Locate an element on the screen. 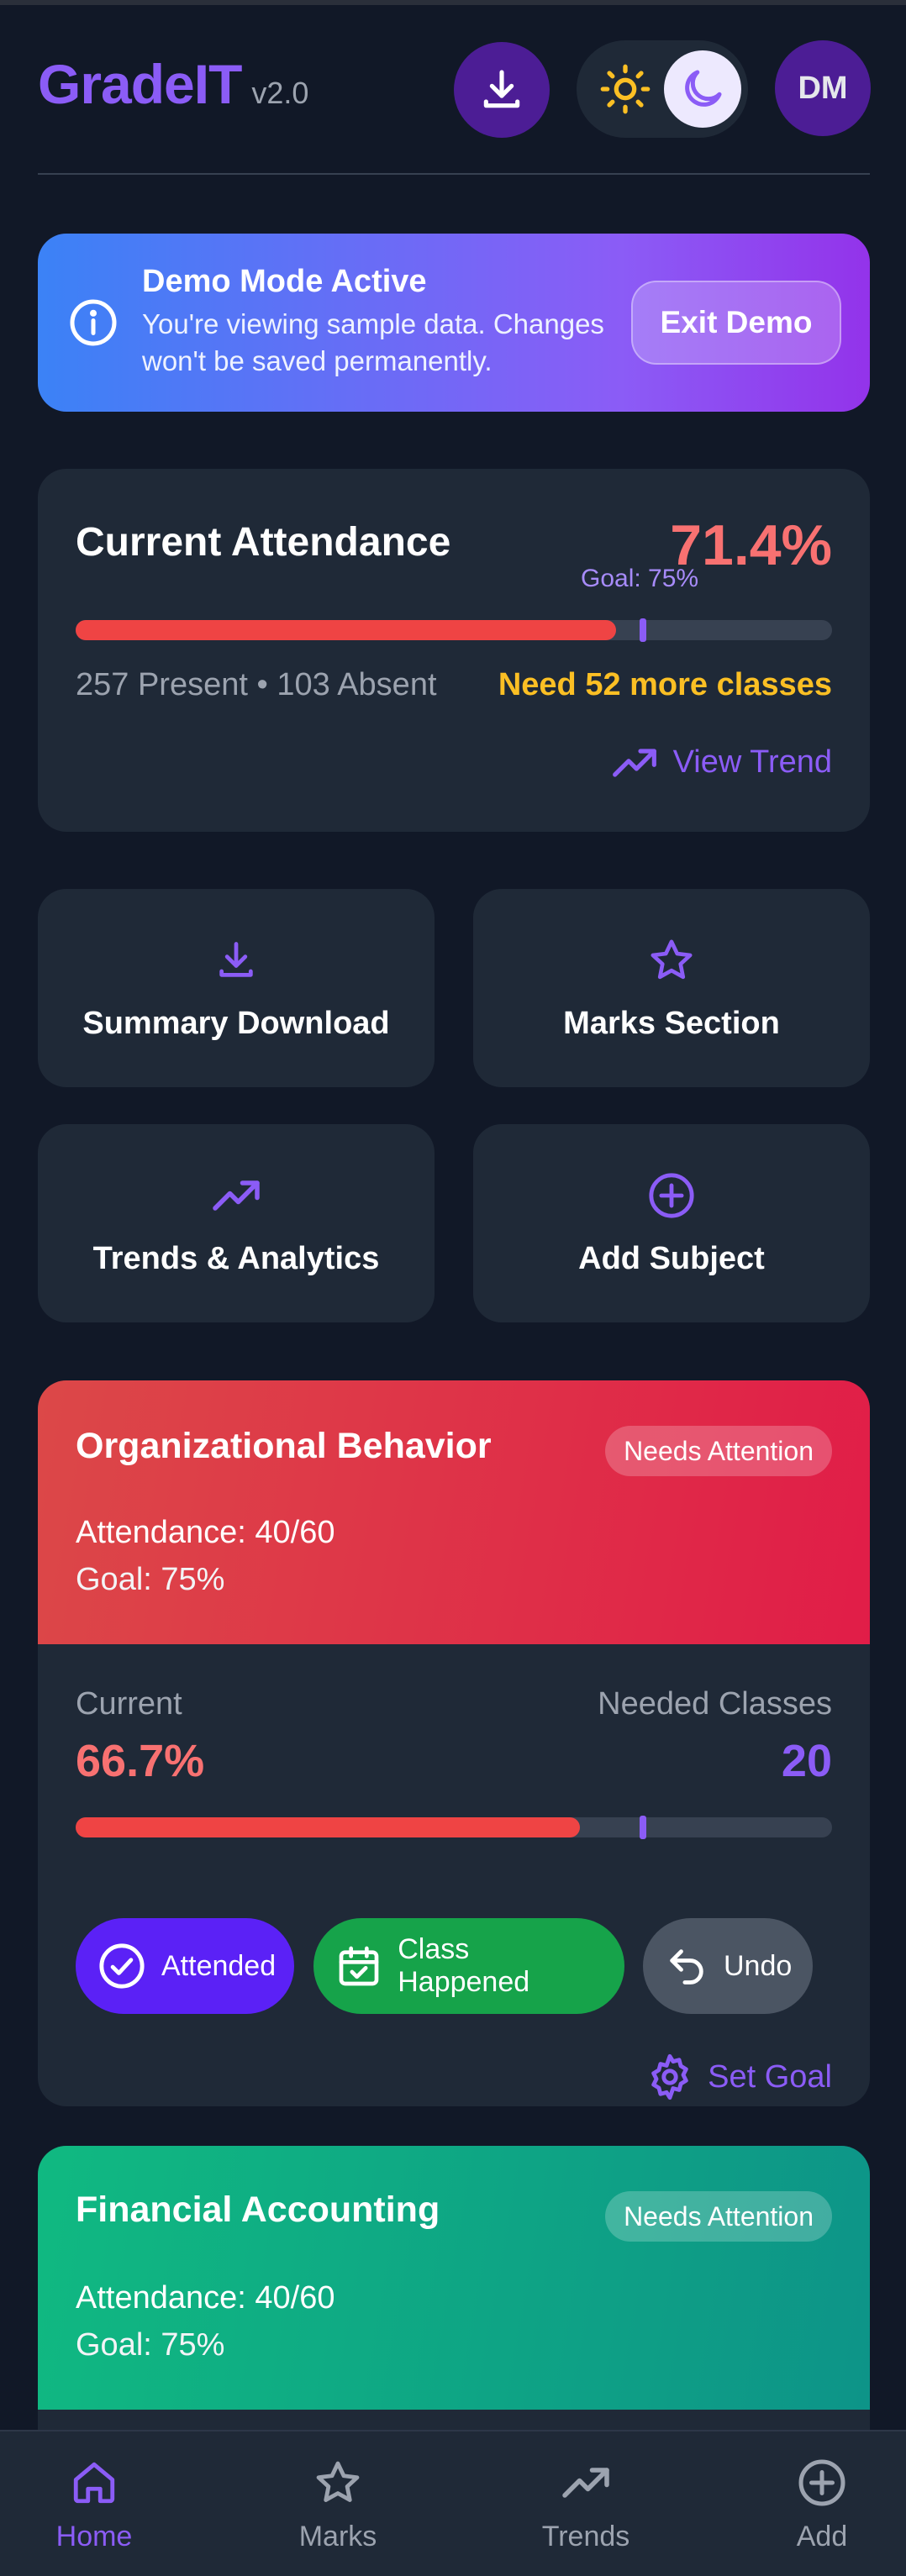 The image size is (906, 2576). brand: GradeIT v2.0 is located at coordinates (173, 84).